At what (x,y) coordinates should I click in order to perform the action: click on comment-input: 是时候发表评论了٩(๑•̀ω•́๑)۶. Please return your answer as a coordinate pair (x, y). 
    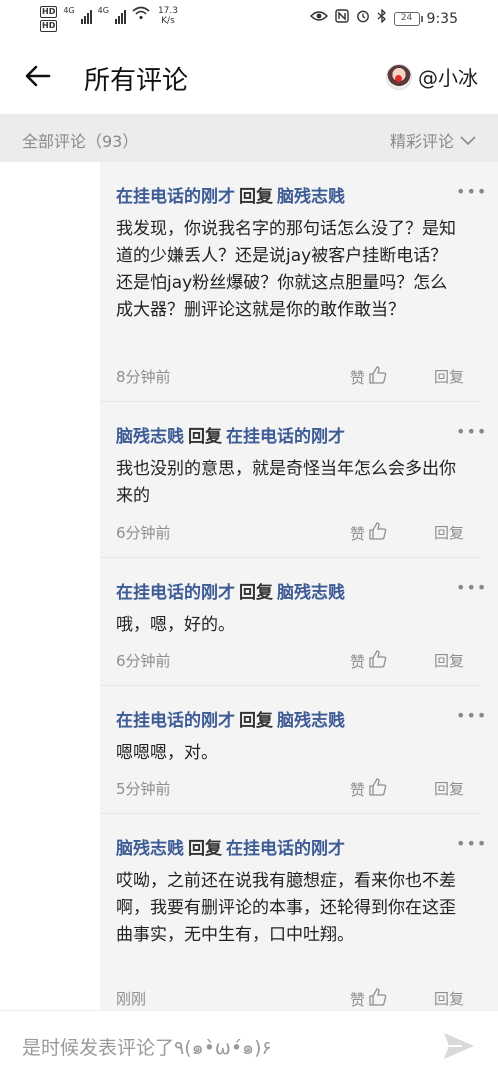
    Looking at the image, I should click on (222, 1048).